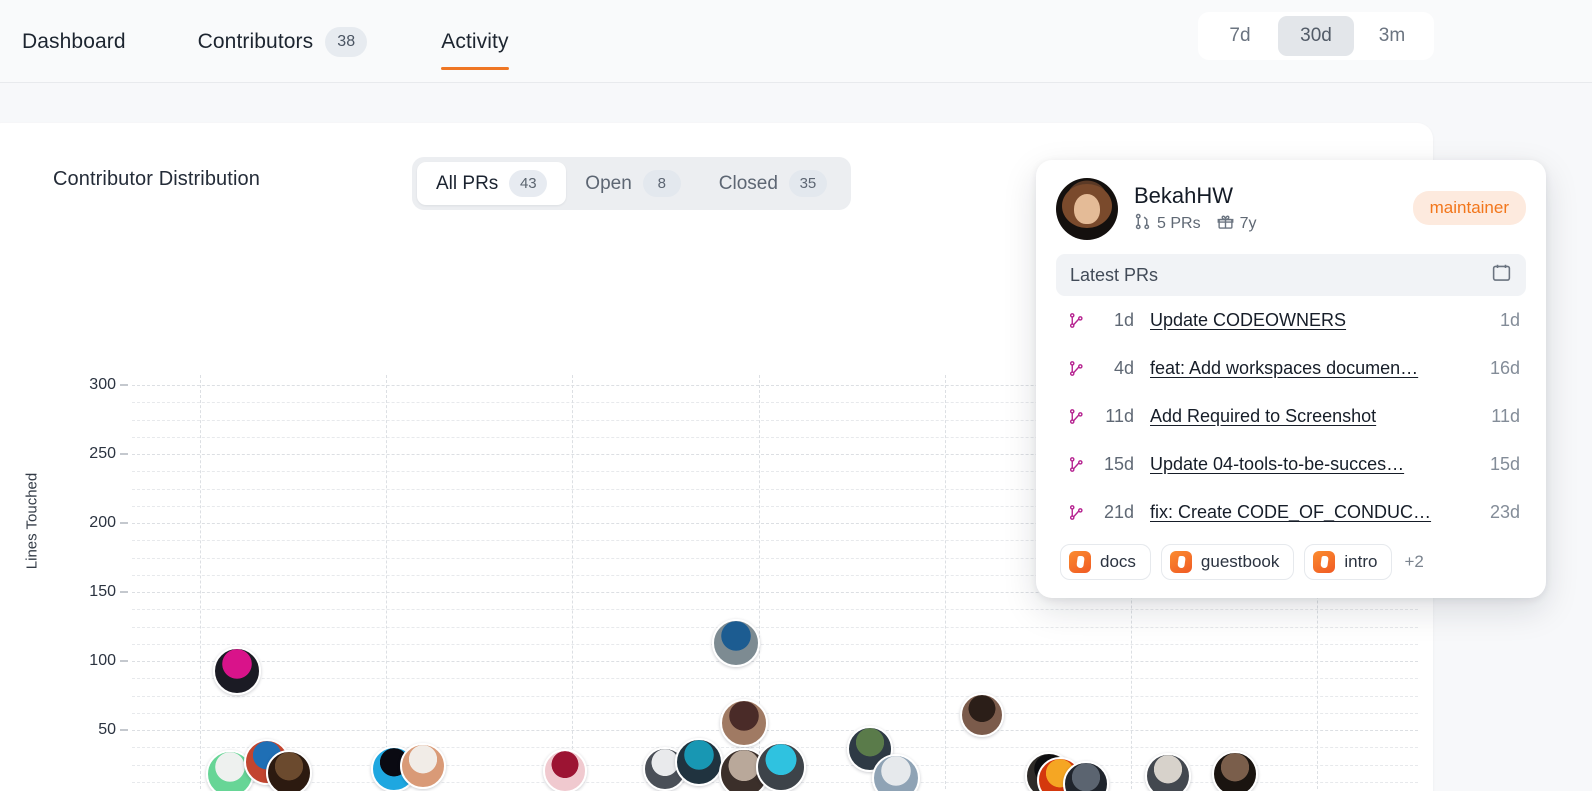  Describe the element at coordinates (1361, 561) in the screenshot. I see `repository-tag-label: intro` at that location.